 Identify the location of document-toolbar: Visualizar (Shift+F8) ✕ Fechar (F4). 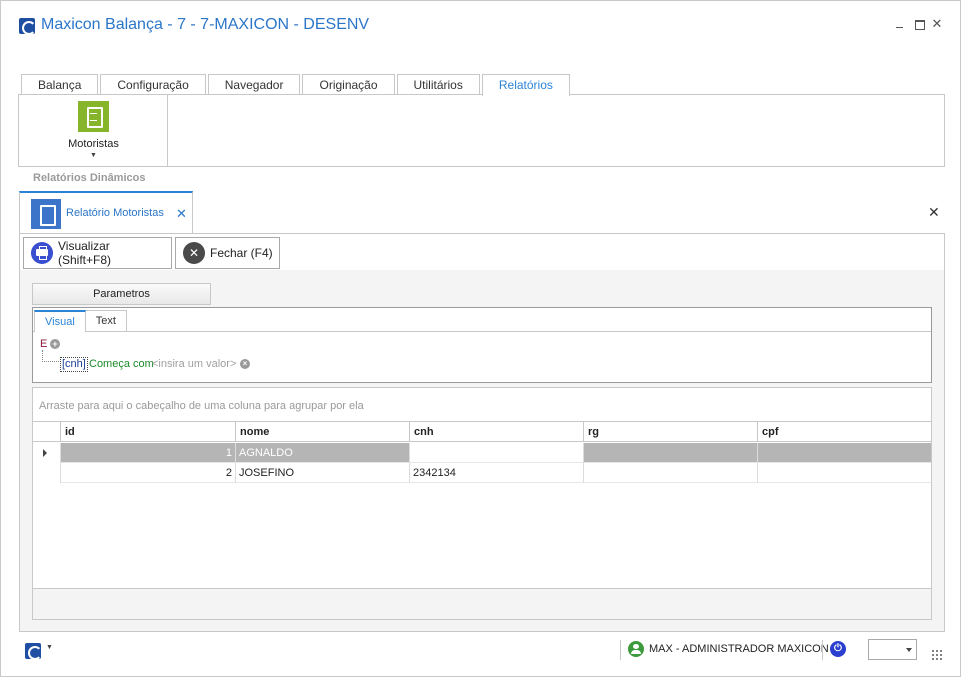
(482, 252).